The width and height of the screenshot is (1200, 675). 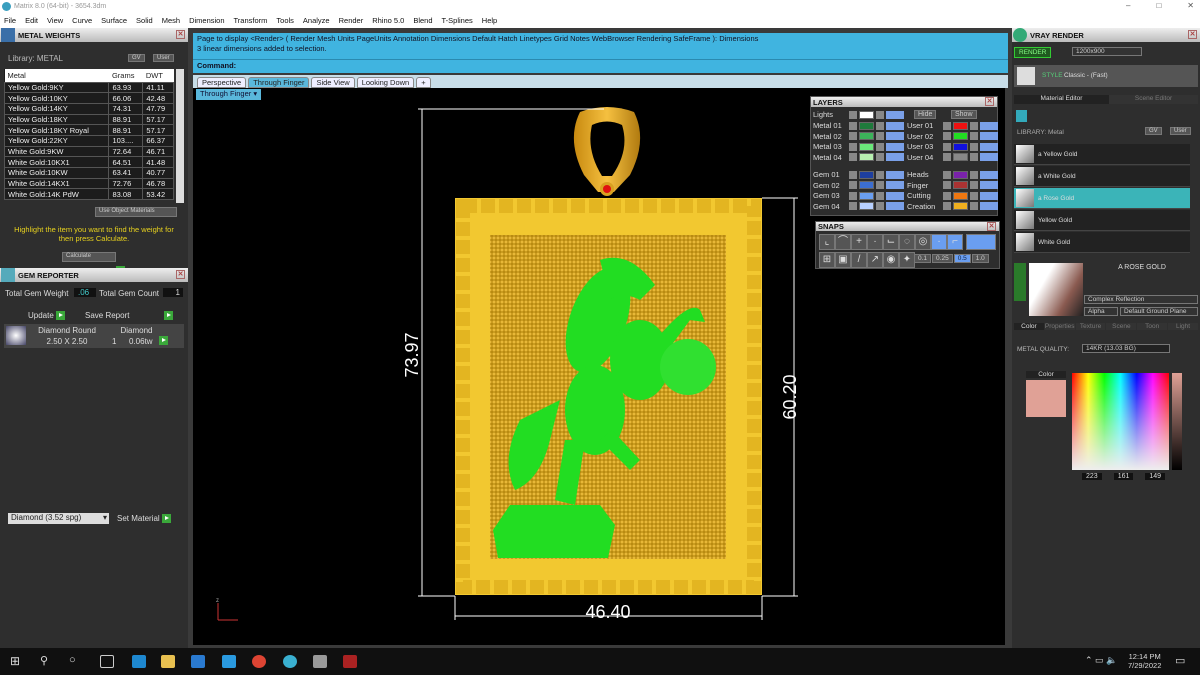 What do you see at coordinates (827, 260) in the screenshot?
I see `snap-button: ⊞` at bounding box center [827, 260].